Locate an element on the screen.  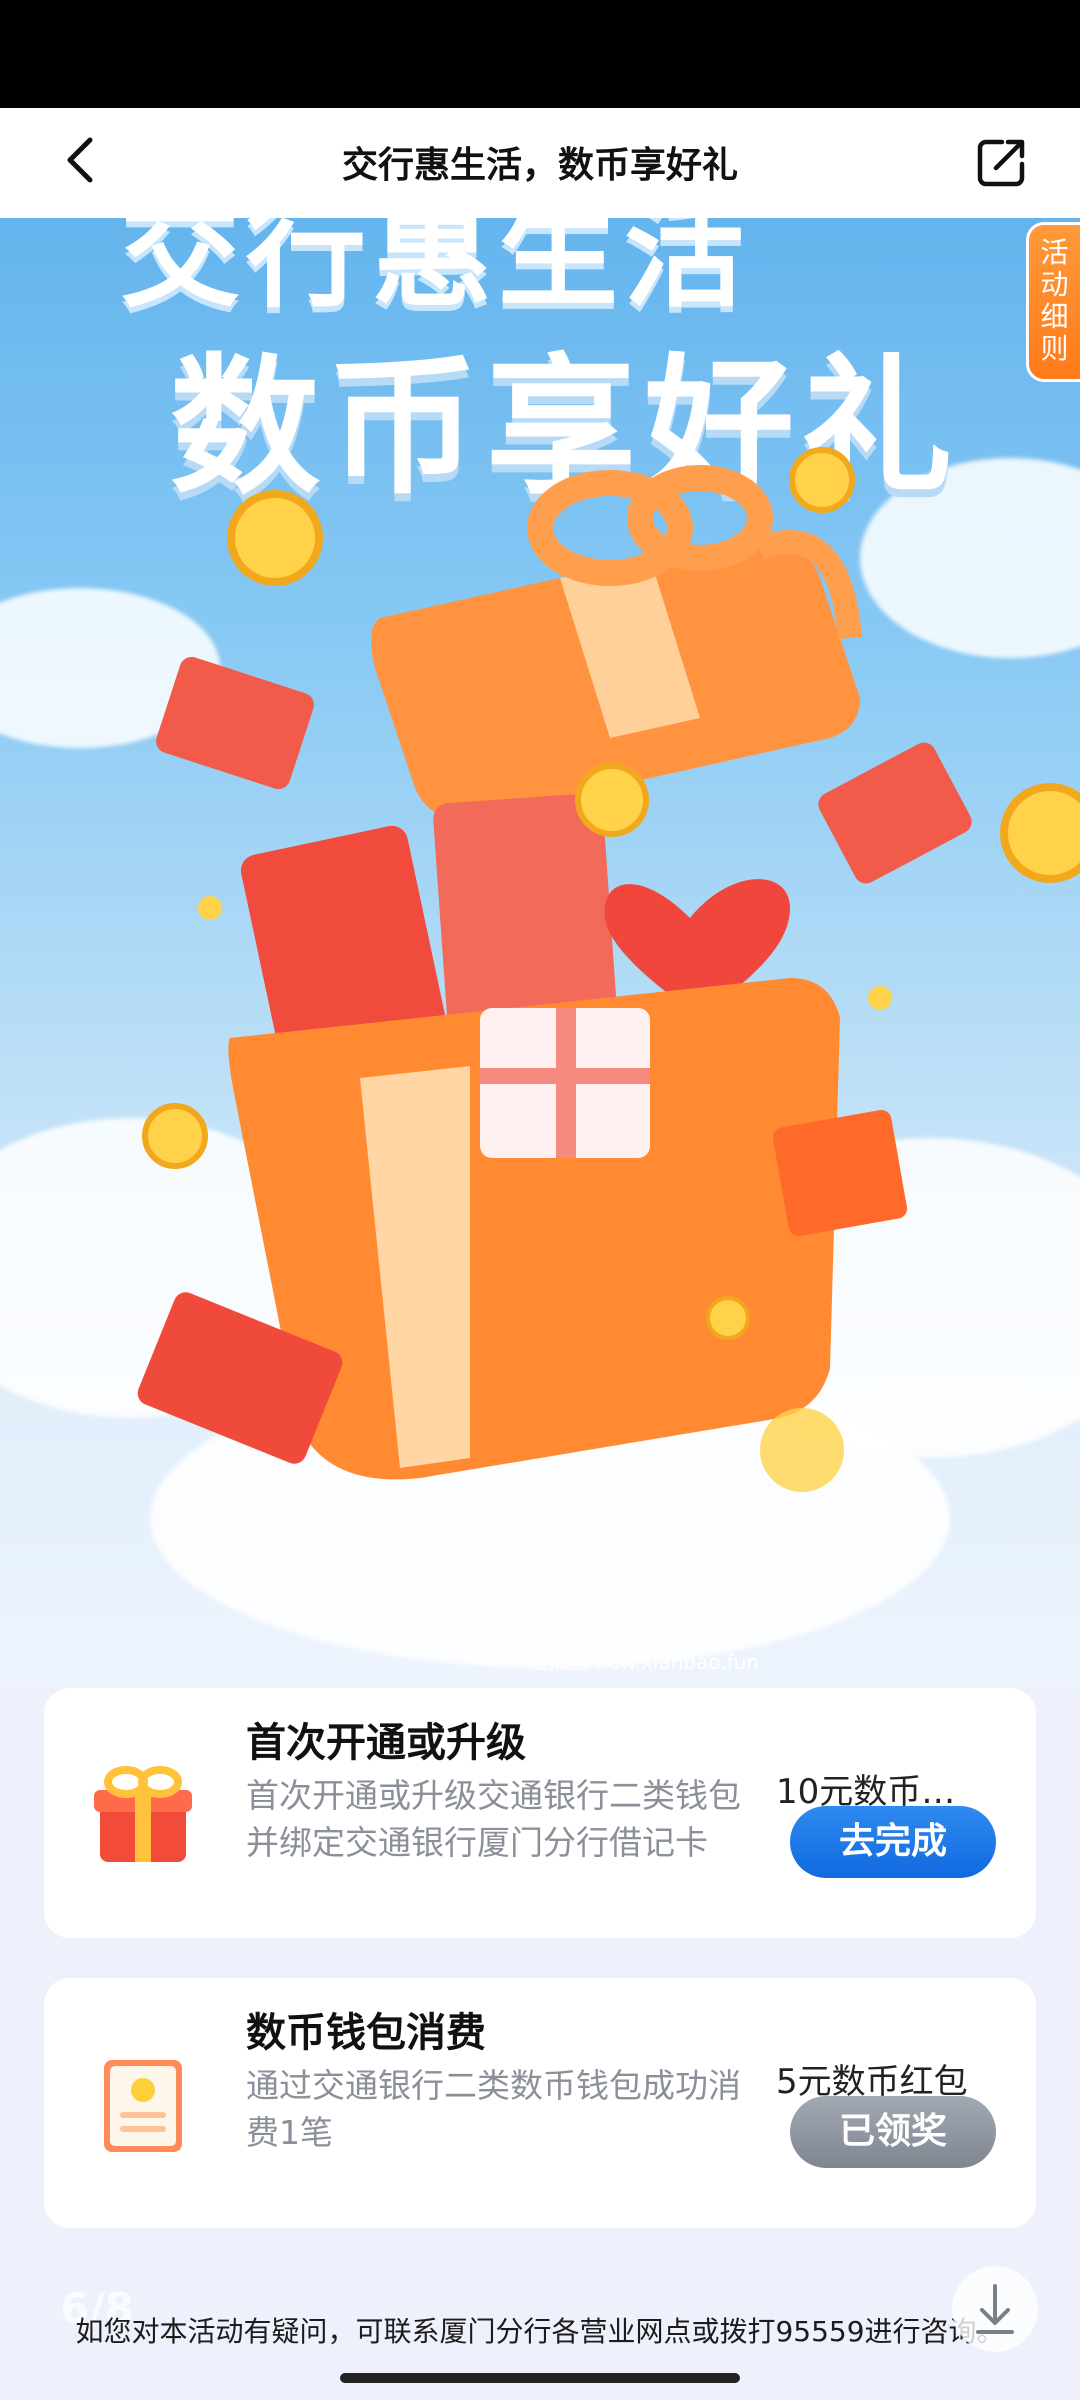
small-gift is located at coordinates (840, 1173).